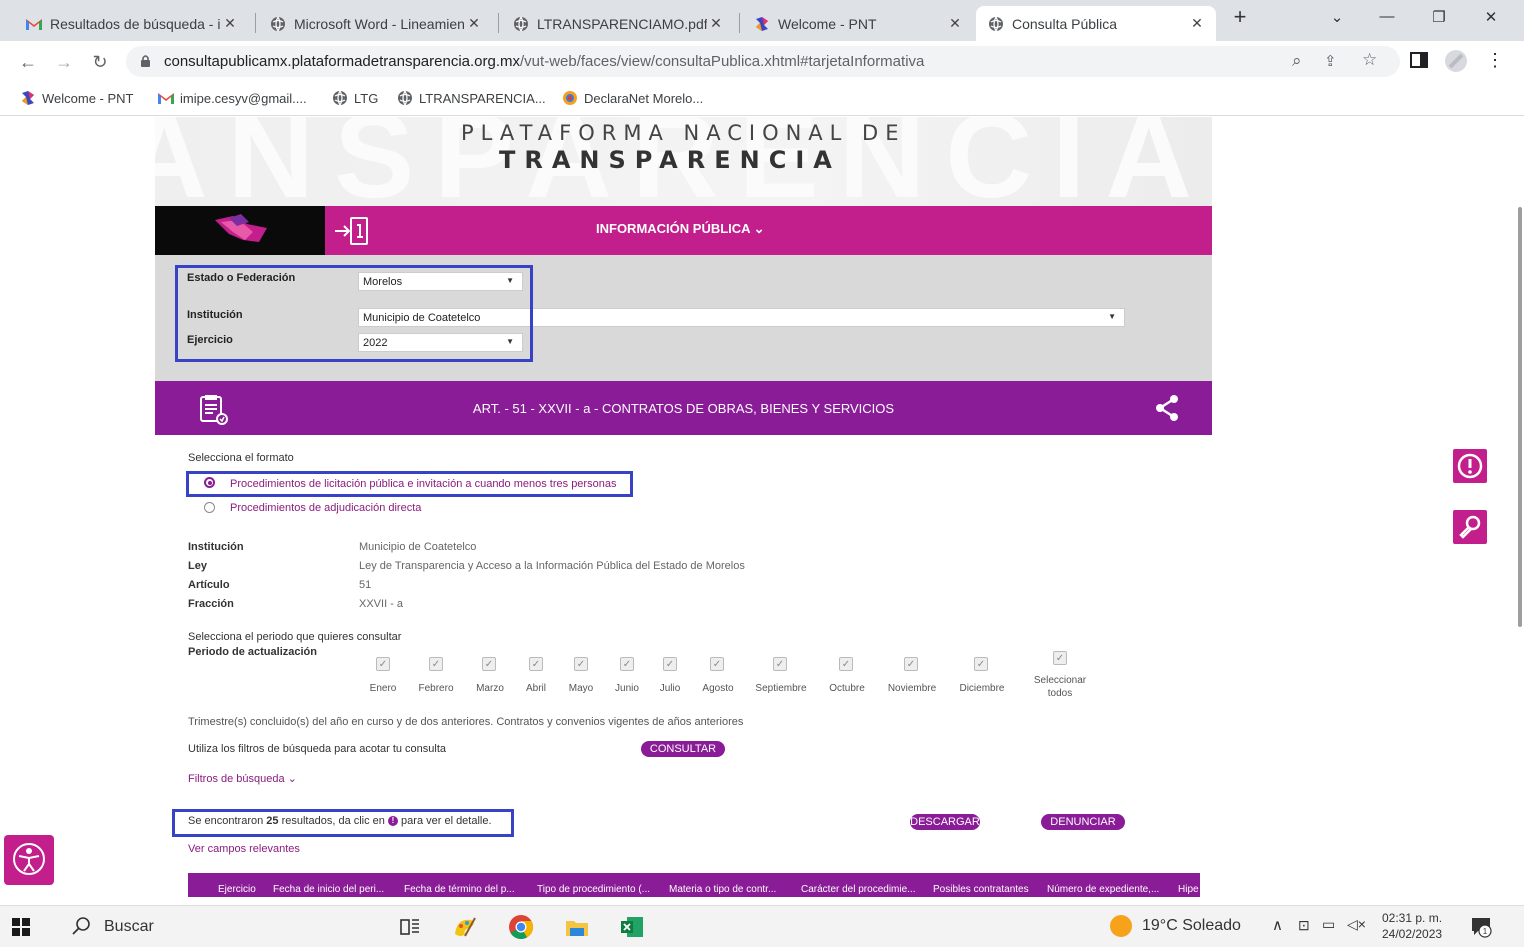 The image size is (1524, 948). I want to click on month-checkbox-octubre: ✓, so click(846, 664).